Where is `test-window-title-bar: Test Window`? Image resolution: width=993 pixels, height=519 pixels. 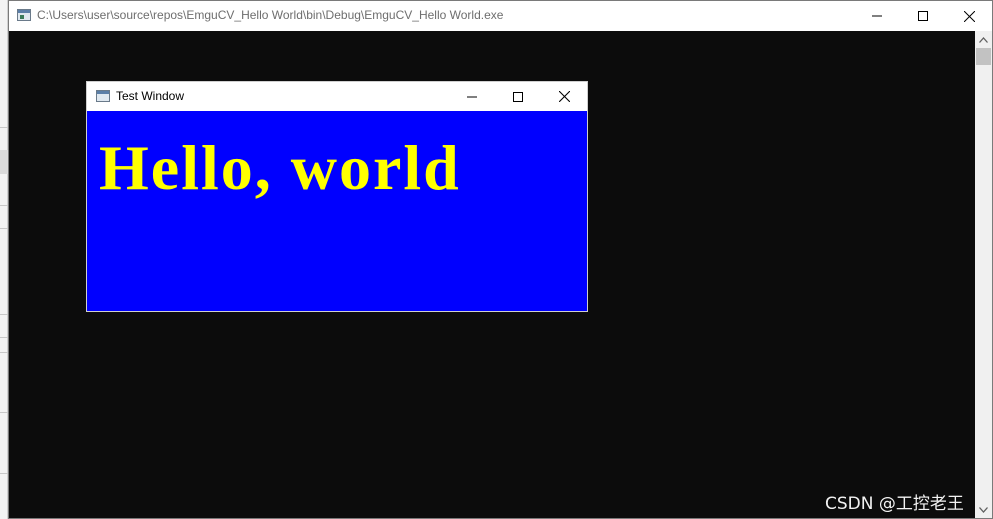 test-window-title-bar: Test Window is located at coordinates (337, 96).